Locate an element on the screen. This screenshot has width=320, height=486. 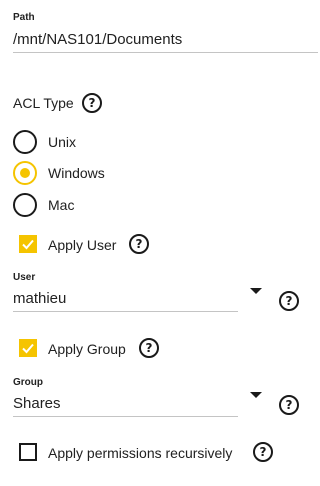
acl-type-label: ACL Type is located at coordinates (43, 103).